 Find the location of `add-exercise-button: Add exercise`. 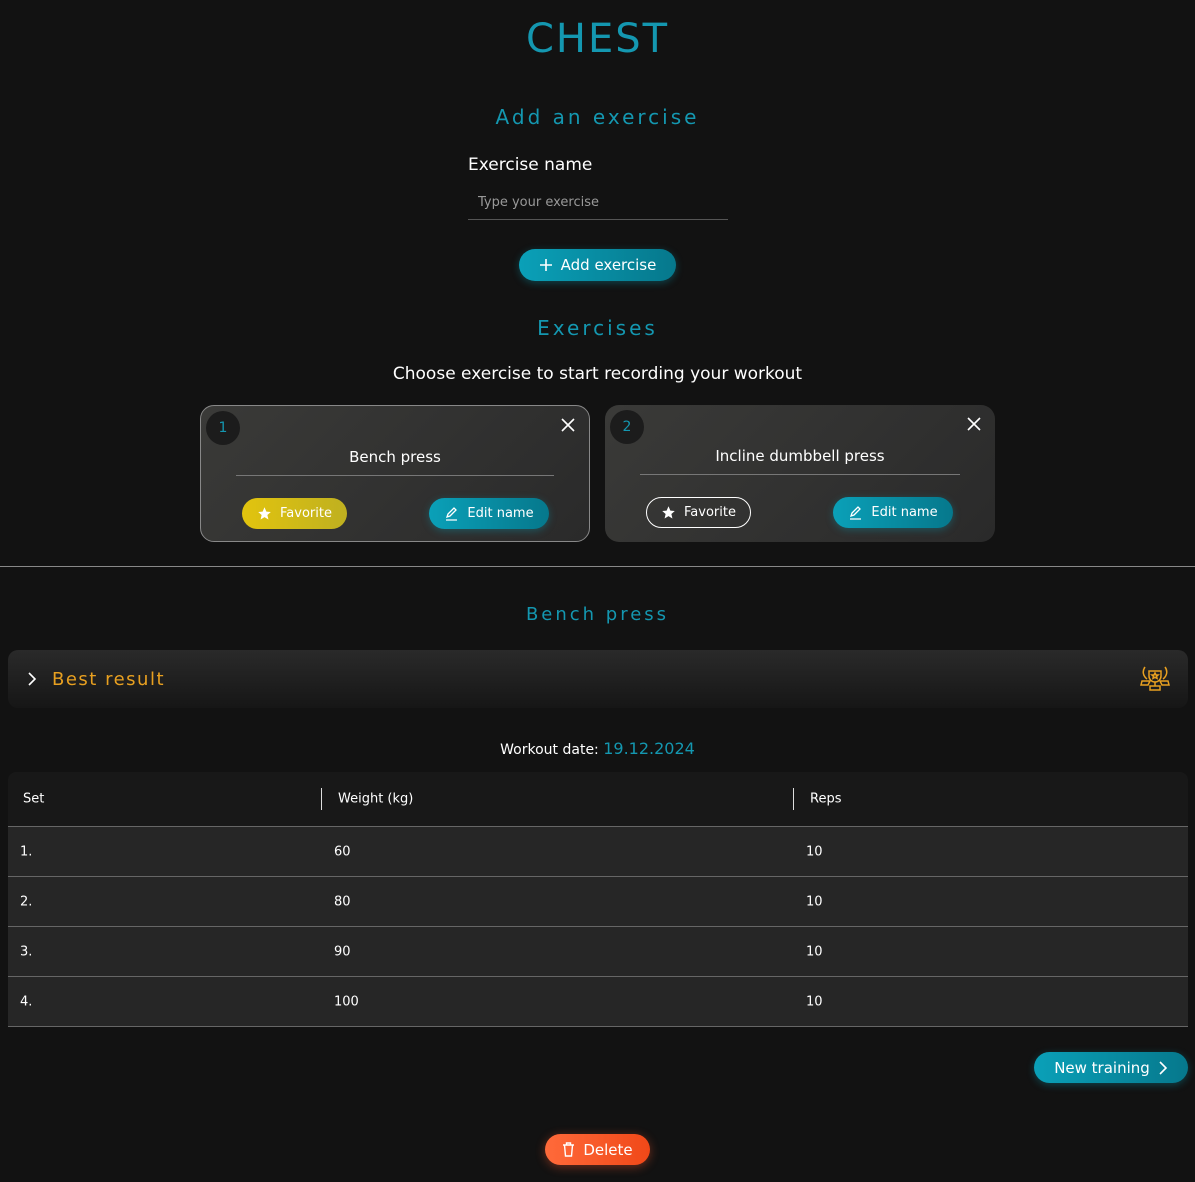

add-exercise-button: Add exercise is located at coordinates (597, 265).